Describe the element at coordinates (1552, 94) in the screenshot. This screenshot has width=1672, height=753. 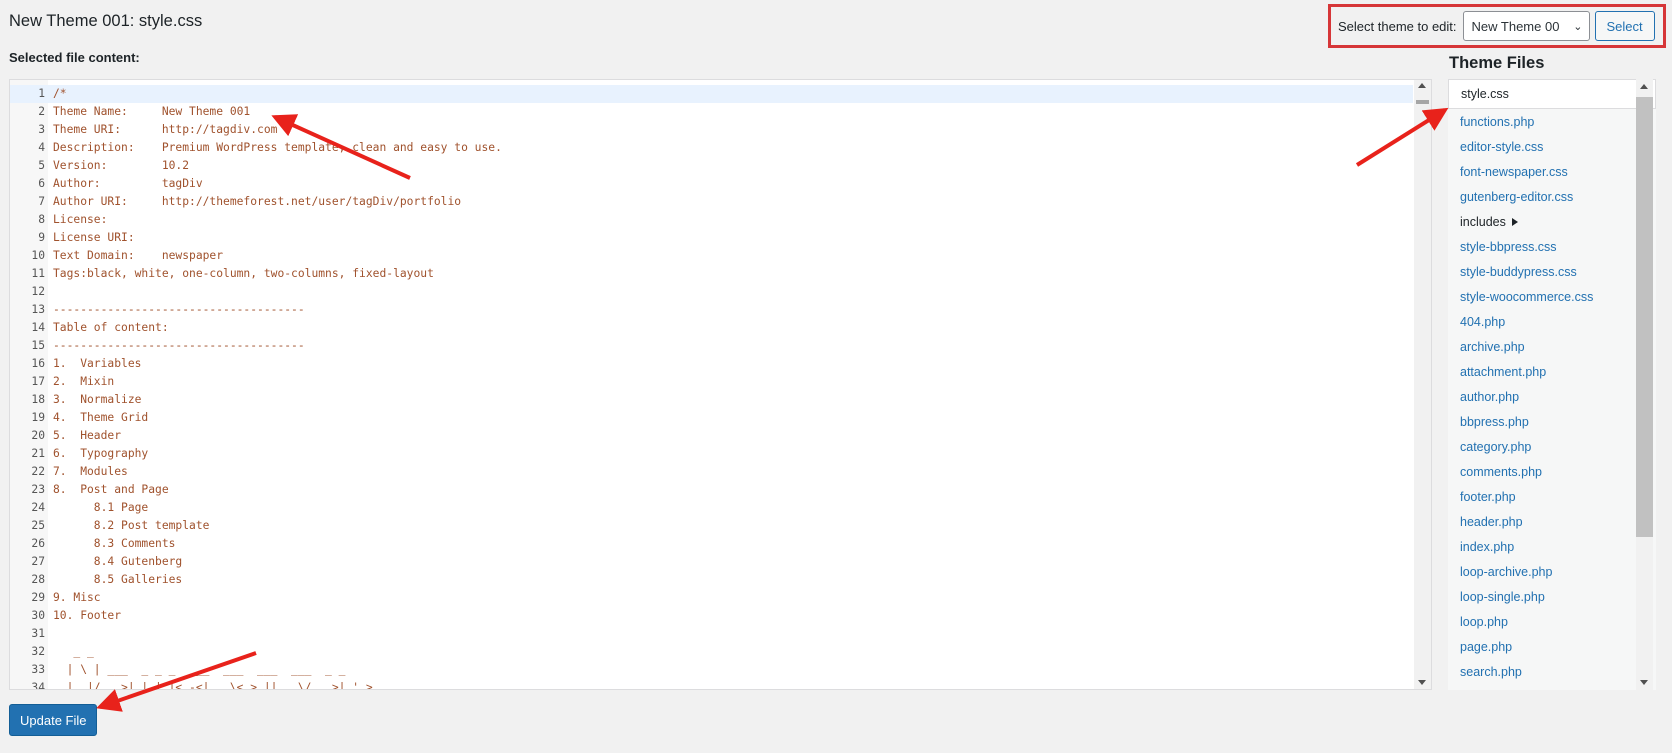
I see `file-list-item: style.css` at that location.